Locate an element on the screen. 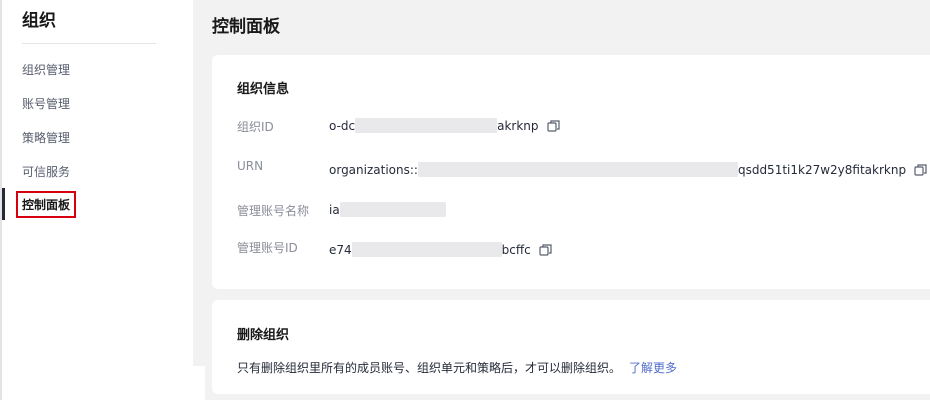  learn-more-link: 了解更多 is located at coordinates (653, 368).